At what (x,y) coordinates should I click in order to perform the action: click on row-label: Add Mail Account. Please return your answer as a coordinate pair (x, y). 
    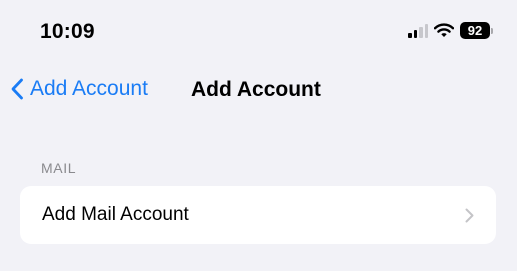
    Looking at the image, I should click on (115, 214).